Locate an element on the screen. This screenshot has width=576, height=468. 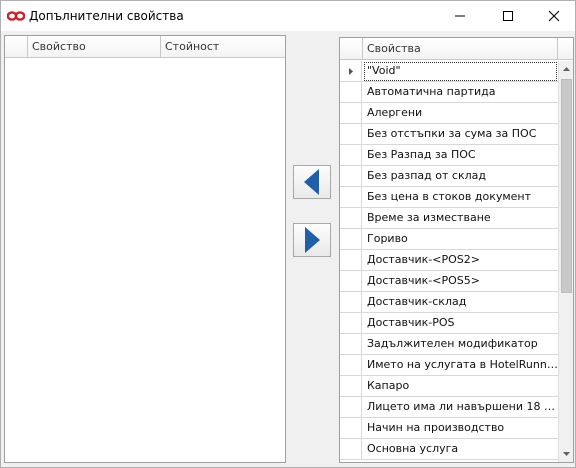
close-button is located at coordinates (553, 16).